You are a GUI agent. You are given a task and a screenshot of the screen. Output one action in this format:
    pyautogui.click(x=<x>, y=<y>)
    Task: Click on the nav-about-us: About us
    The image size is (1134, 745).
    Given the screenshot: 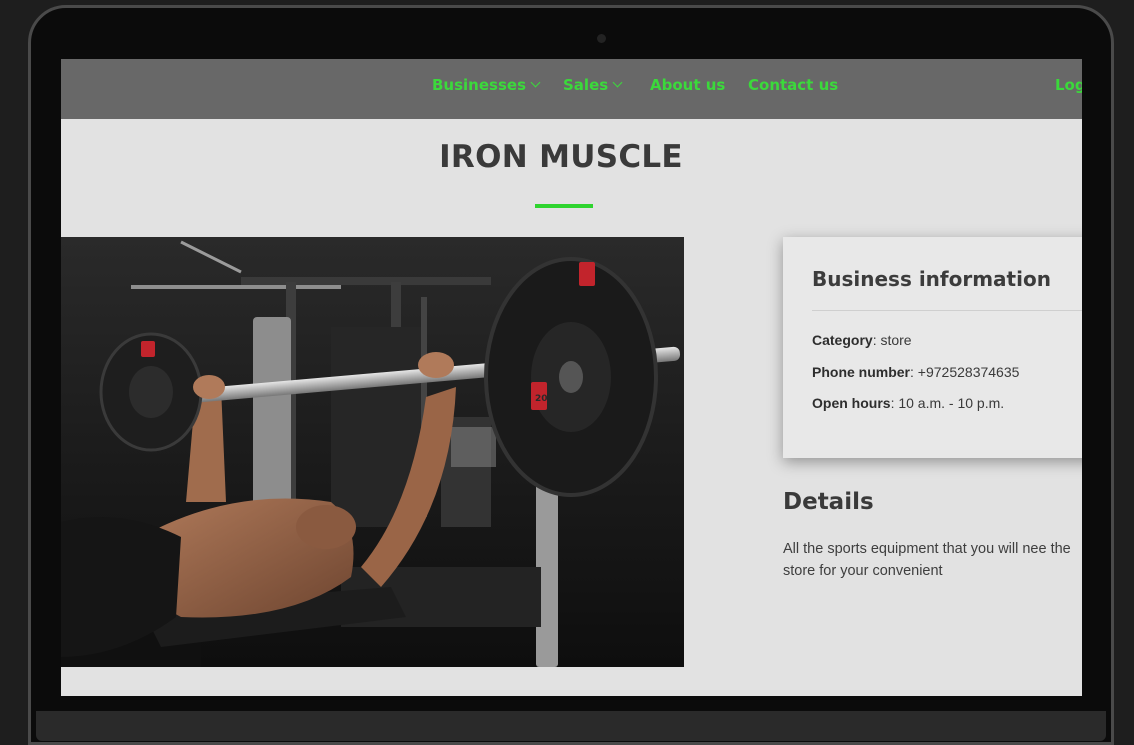 What is the action you would take?
    pyautogui.click(x=687, y=85)
    